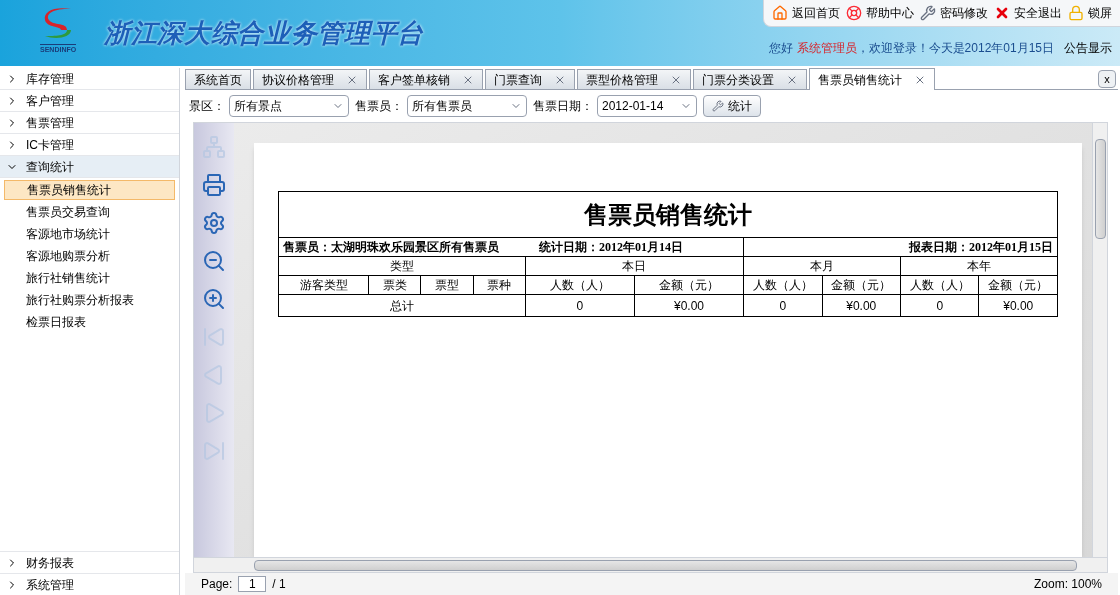  What do you see at coordinates (214, 261) in the screenshot?
I see `zoom-out-icon` at bounding box center [214, 261].